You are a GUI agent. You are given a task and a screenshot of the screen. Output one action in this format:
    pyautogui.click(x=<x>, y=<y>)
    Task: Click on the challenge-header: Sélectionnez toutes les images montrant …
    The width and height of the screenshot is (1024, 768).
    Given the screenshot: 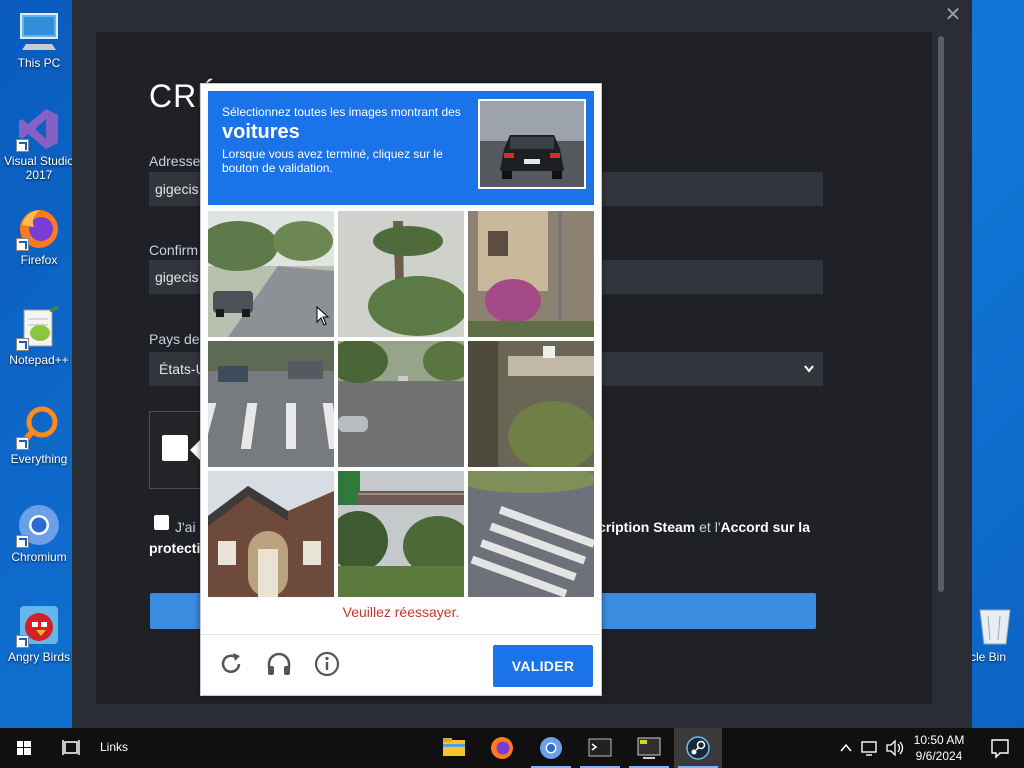 What is the action you would take?
    pyautogui.click(x=401, y=148)
    